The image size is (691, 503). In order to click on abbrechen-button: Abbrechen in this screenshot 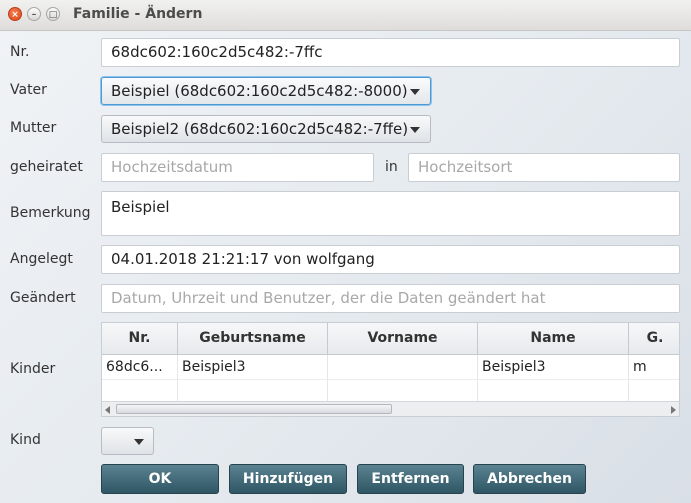, I will do `click(529, 479)`.